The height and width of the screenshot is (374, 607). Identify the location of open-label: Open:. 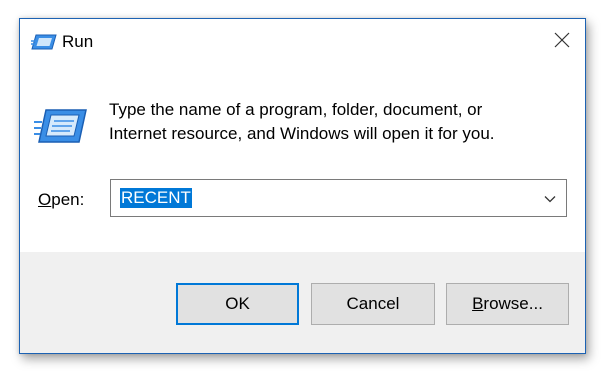
(61, 200).